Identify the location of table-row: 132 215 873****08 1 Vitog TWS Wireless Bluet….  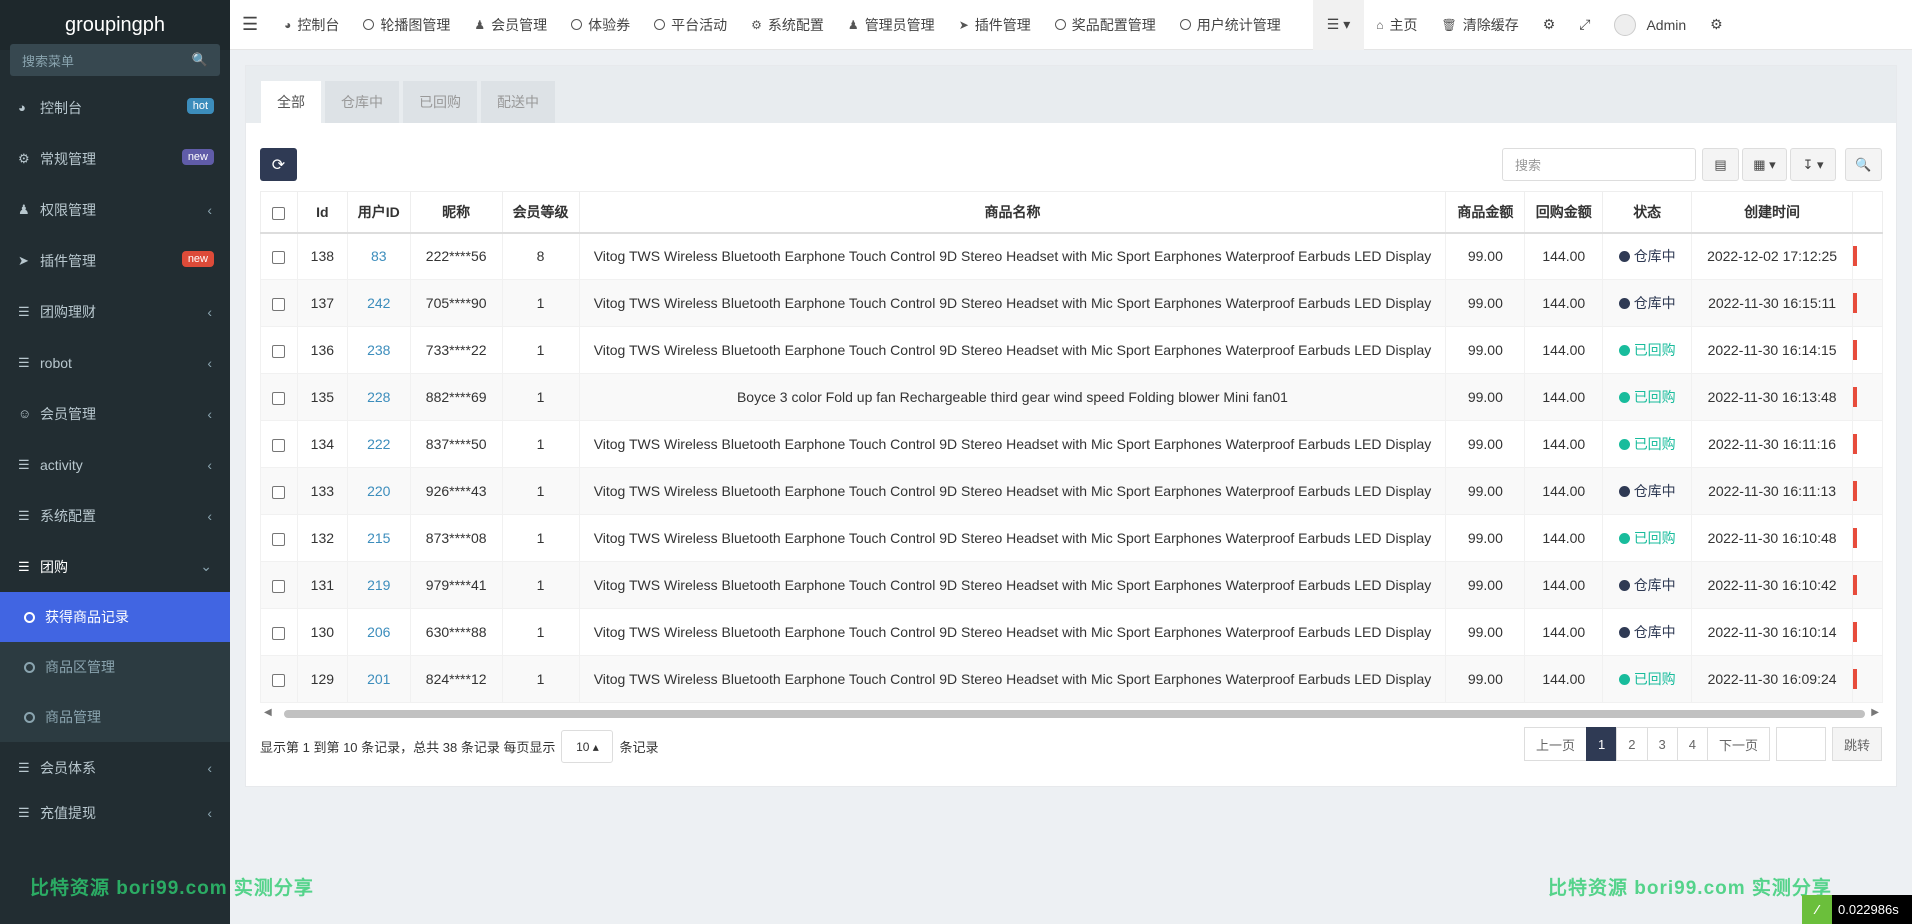
(1071, 538).